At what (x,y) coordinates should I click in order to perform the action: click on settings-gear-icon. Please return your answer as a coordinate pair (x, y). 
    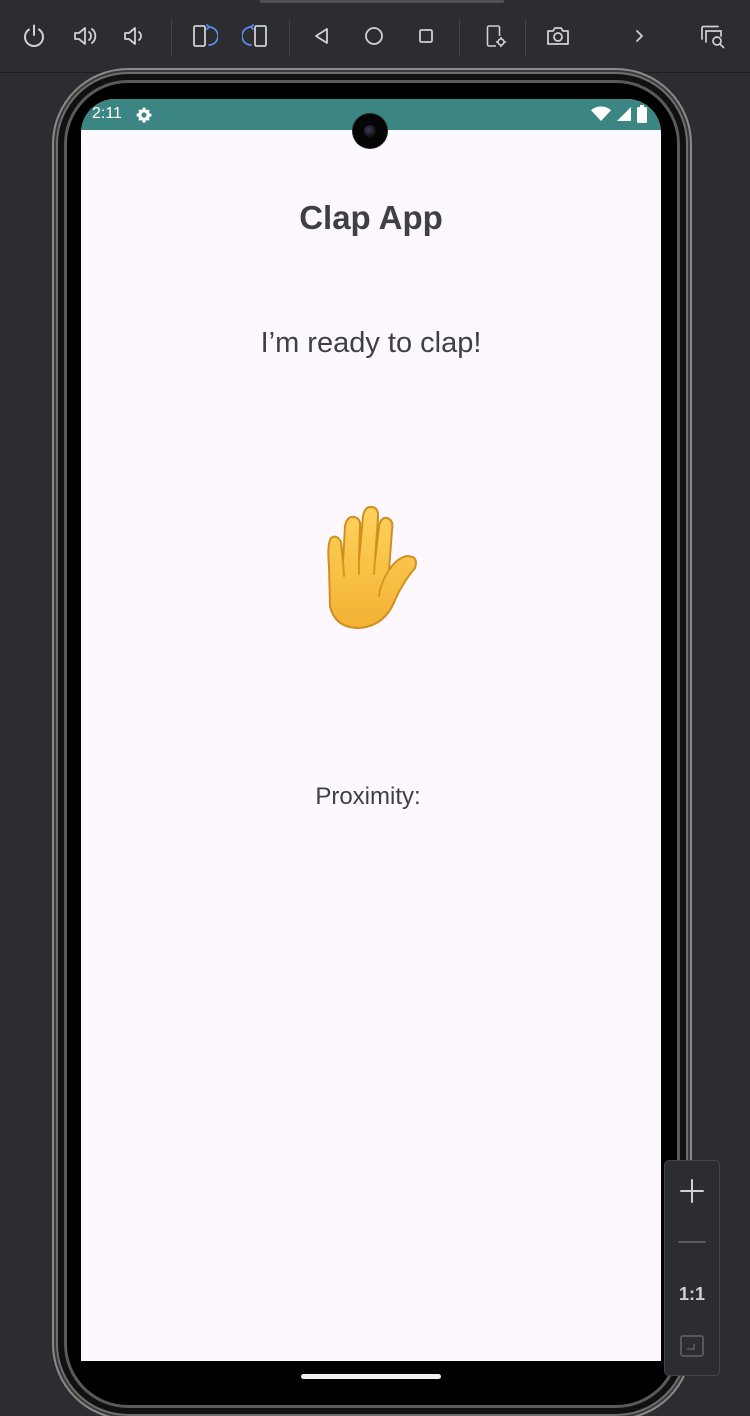
    Looking at the image, I should click on (144, 115).